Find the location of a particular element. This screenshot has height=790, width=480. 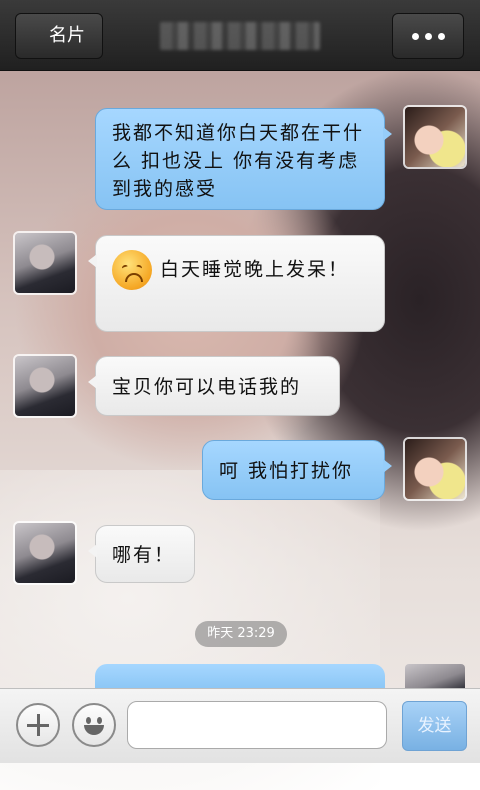

message-bubble-incoming: 宝贝你可以电话我的 is located at coordinates (214, 386).